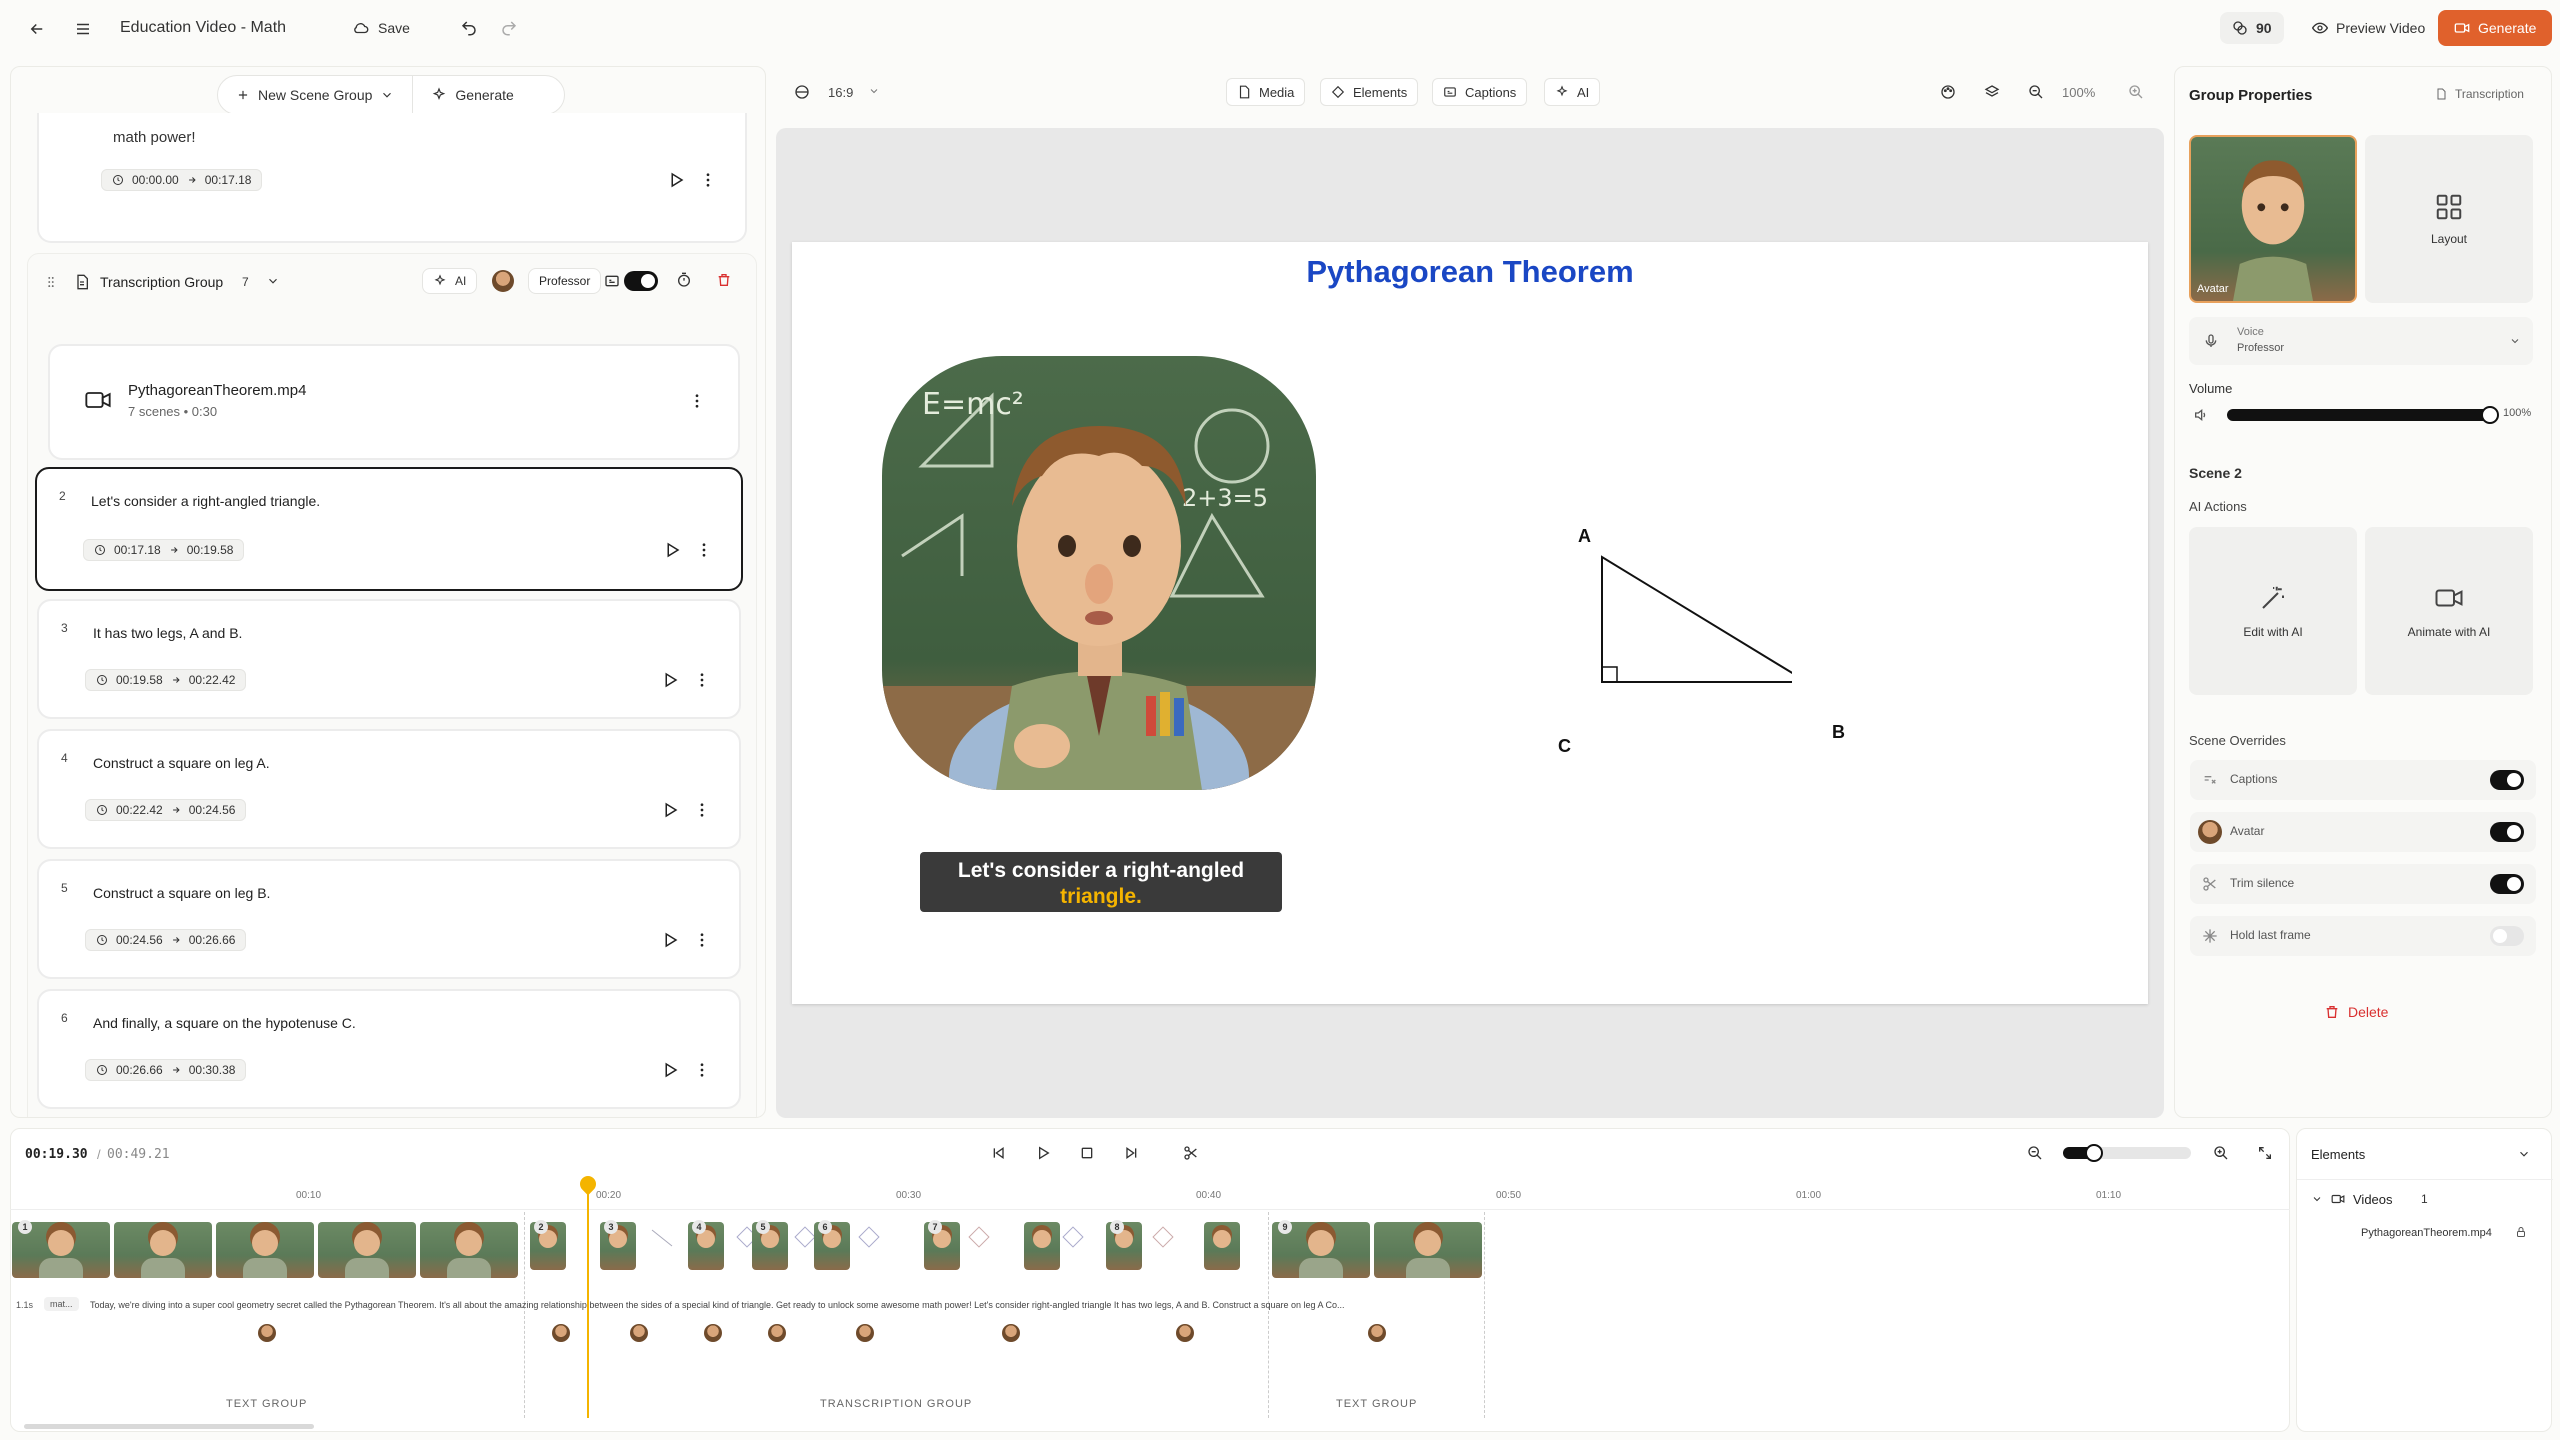 Image resolution: width=2560 pixels, height=1440 pixels. I want to click on lock-icon, so click(2521, 1232).